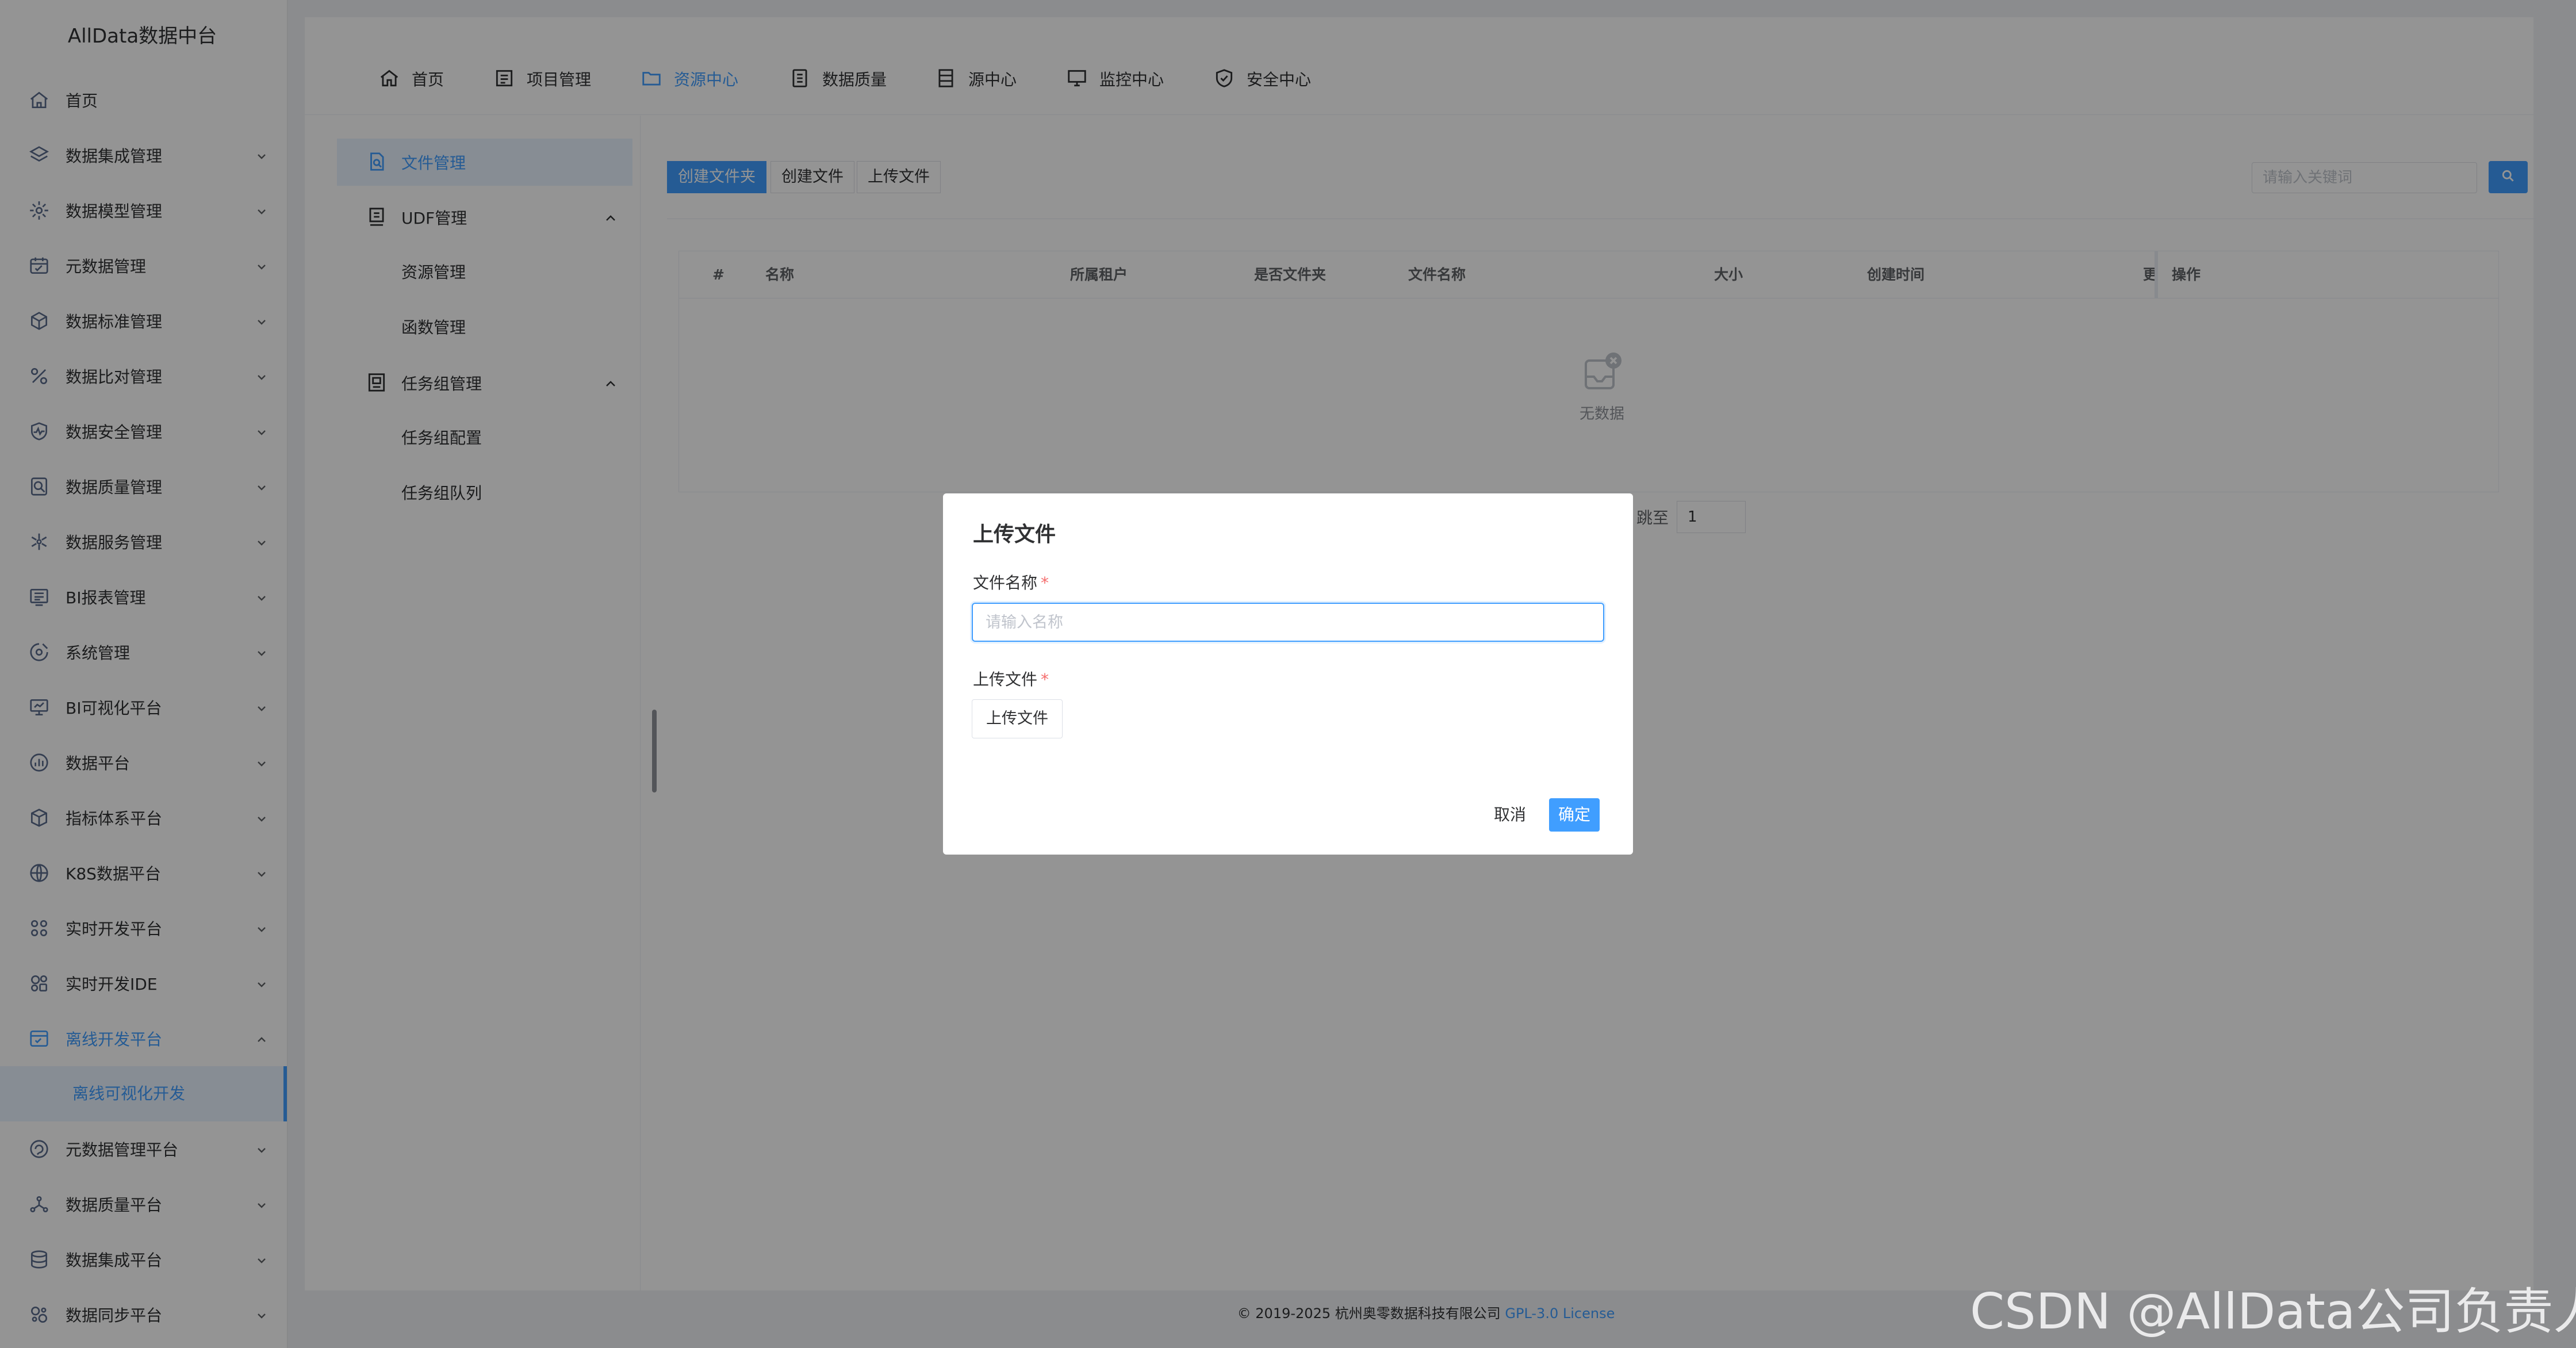  Describe the element at coordinates (1288, 674) in the screenshot. I see `upload-file-dialog: 上传文件 文件名称* 上传文件* 上传文件 取消 确定` at that location.